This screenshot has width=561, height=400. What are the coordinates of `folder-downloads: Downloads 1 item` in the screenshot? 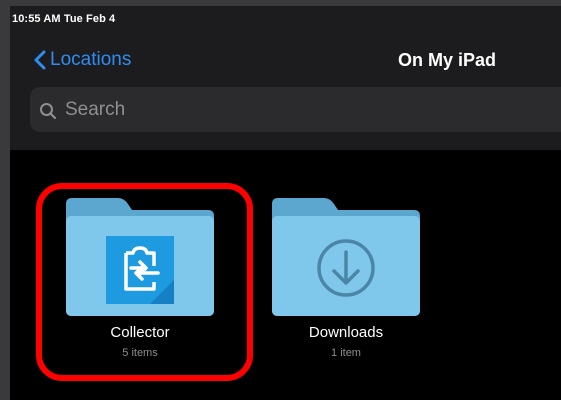 It's located at (346, 283).